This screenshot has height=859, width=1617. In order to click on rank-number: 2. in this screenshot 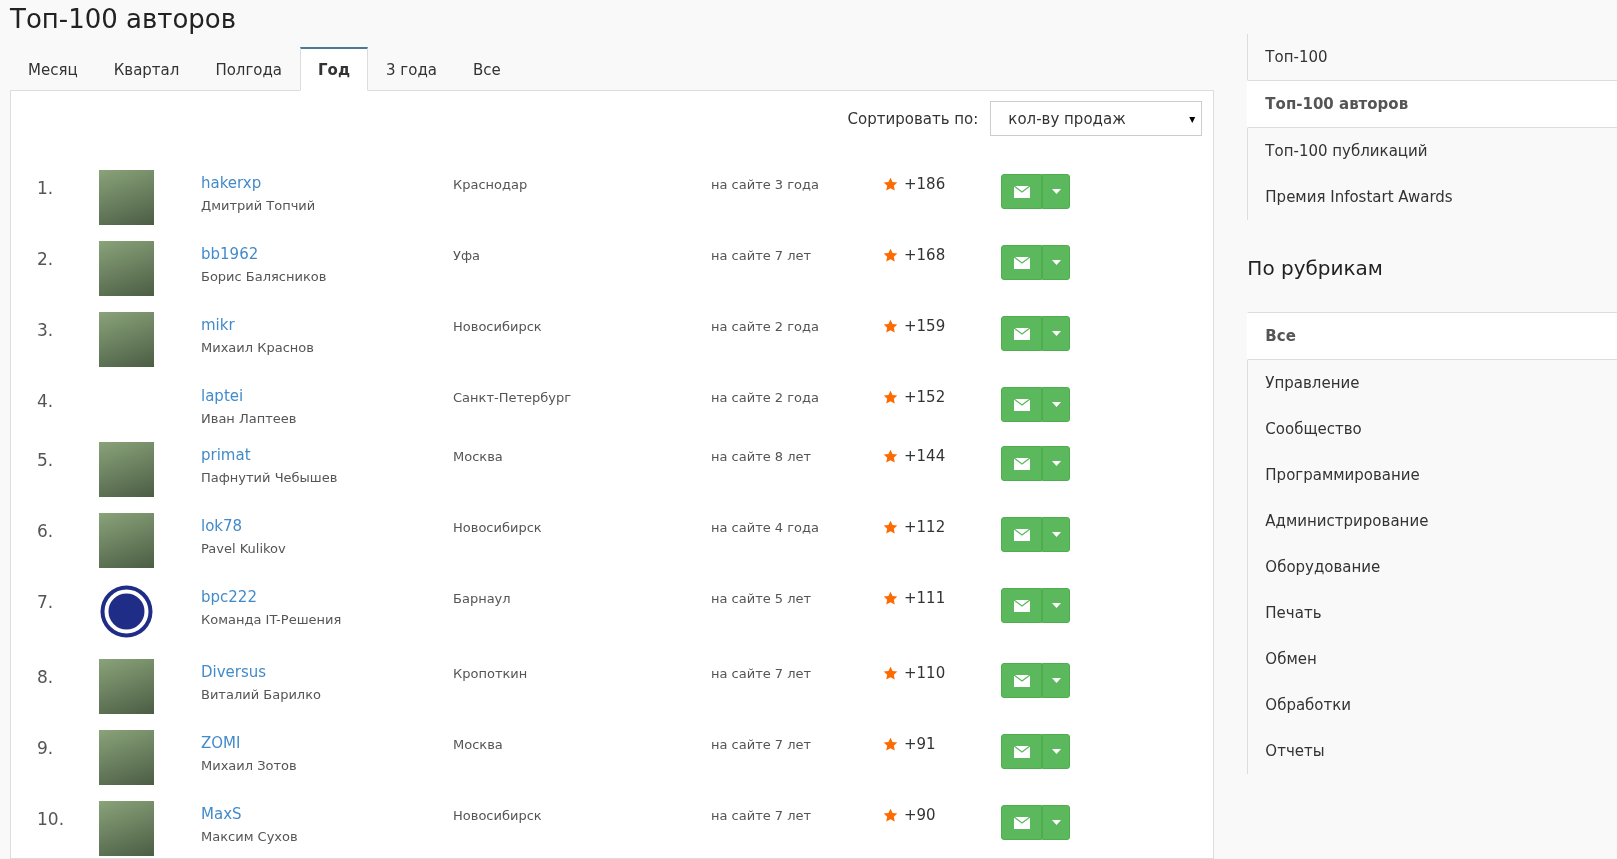, I will do `click(46, 259)`.